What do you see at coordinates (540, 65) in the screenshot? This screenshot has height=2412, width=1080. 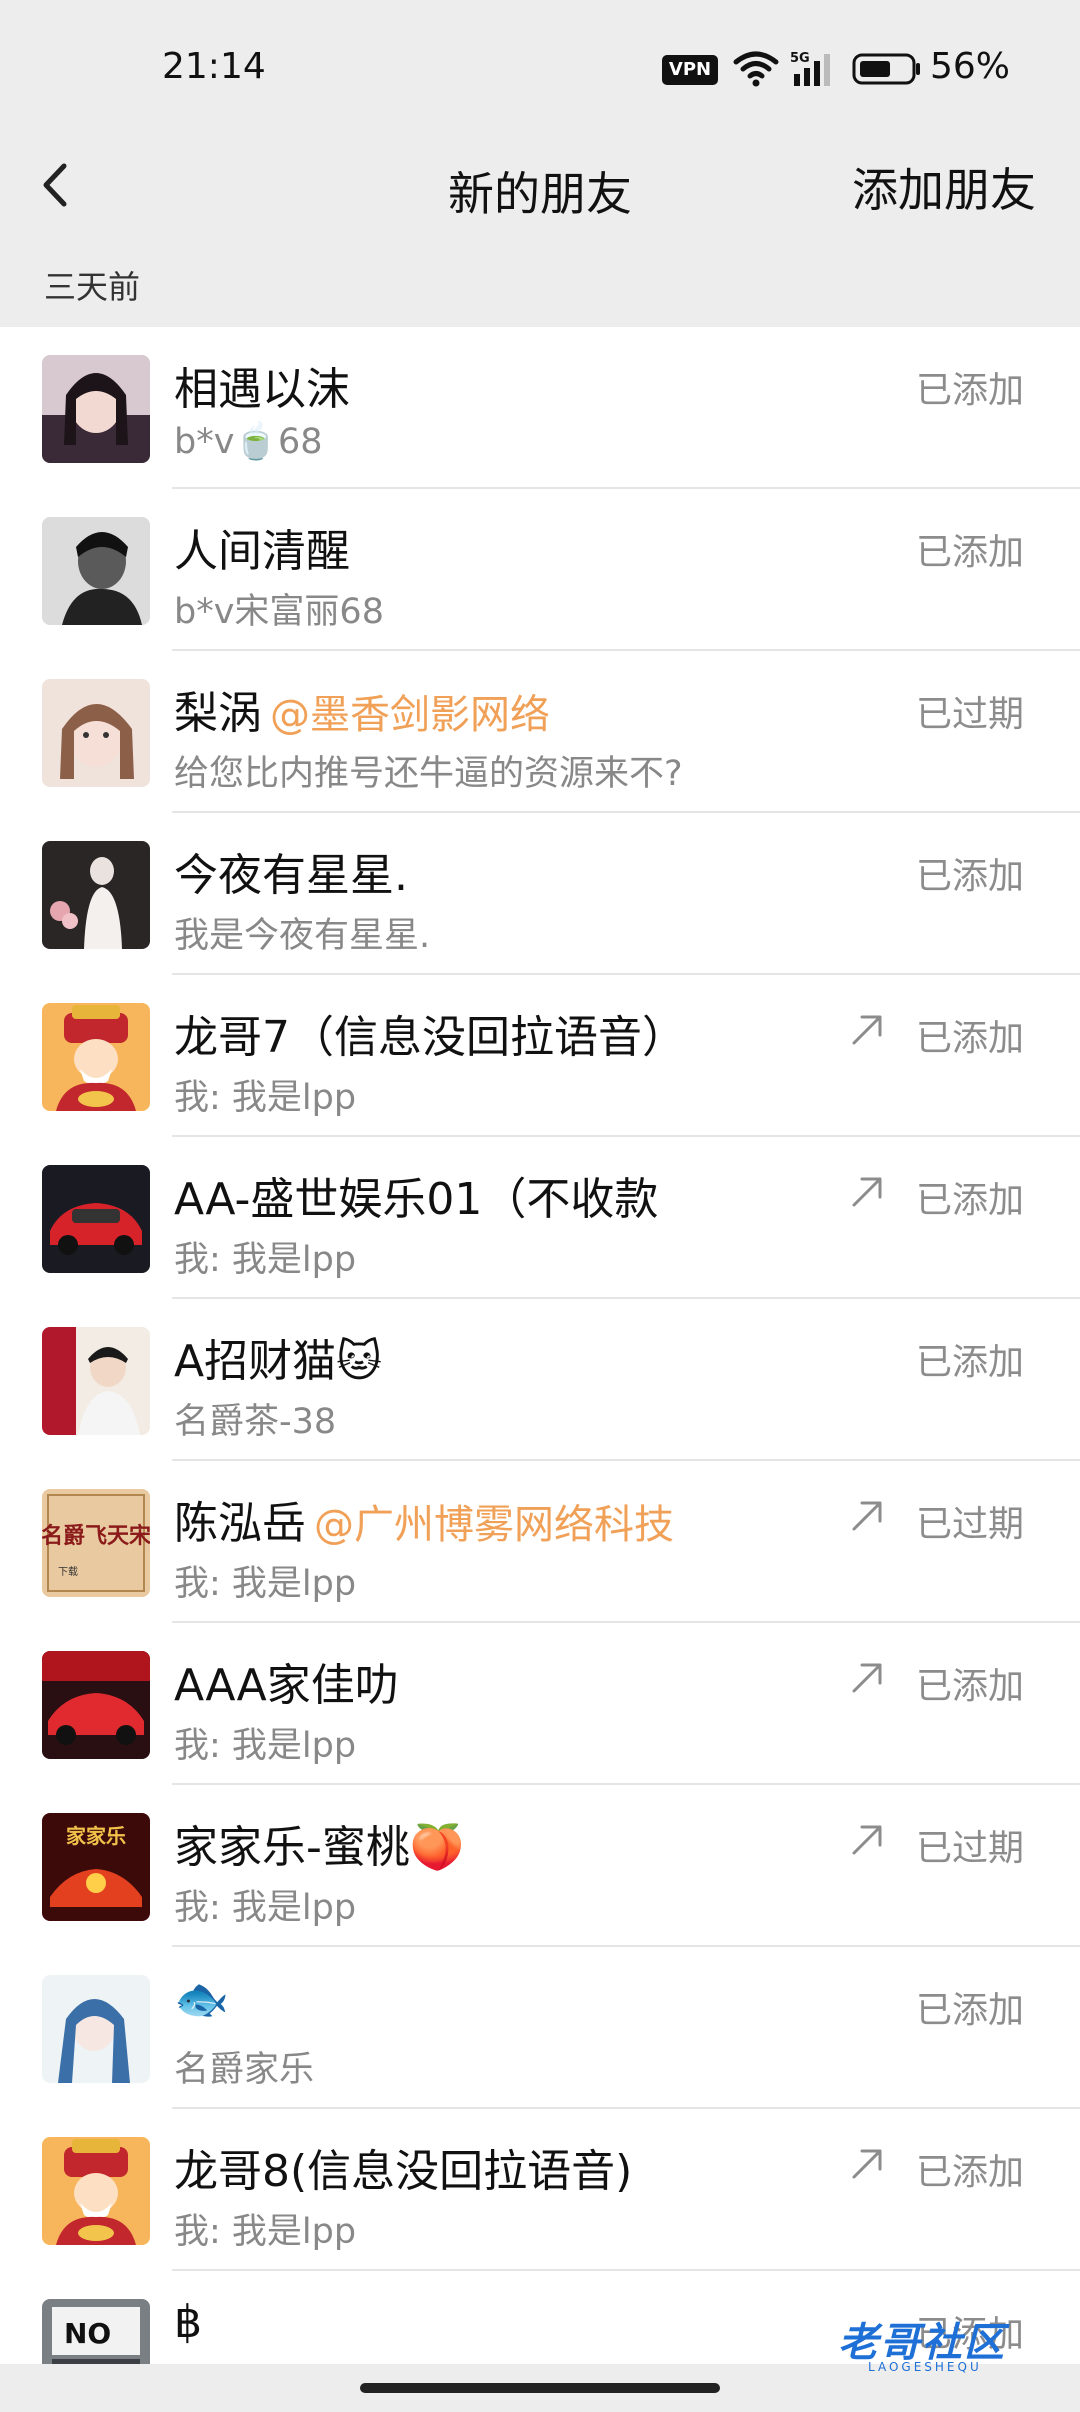 I see `status-bar: 21:14 VPN 5G 56%` at bounding box center [540, 65].